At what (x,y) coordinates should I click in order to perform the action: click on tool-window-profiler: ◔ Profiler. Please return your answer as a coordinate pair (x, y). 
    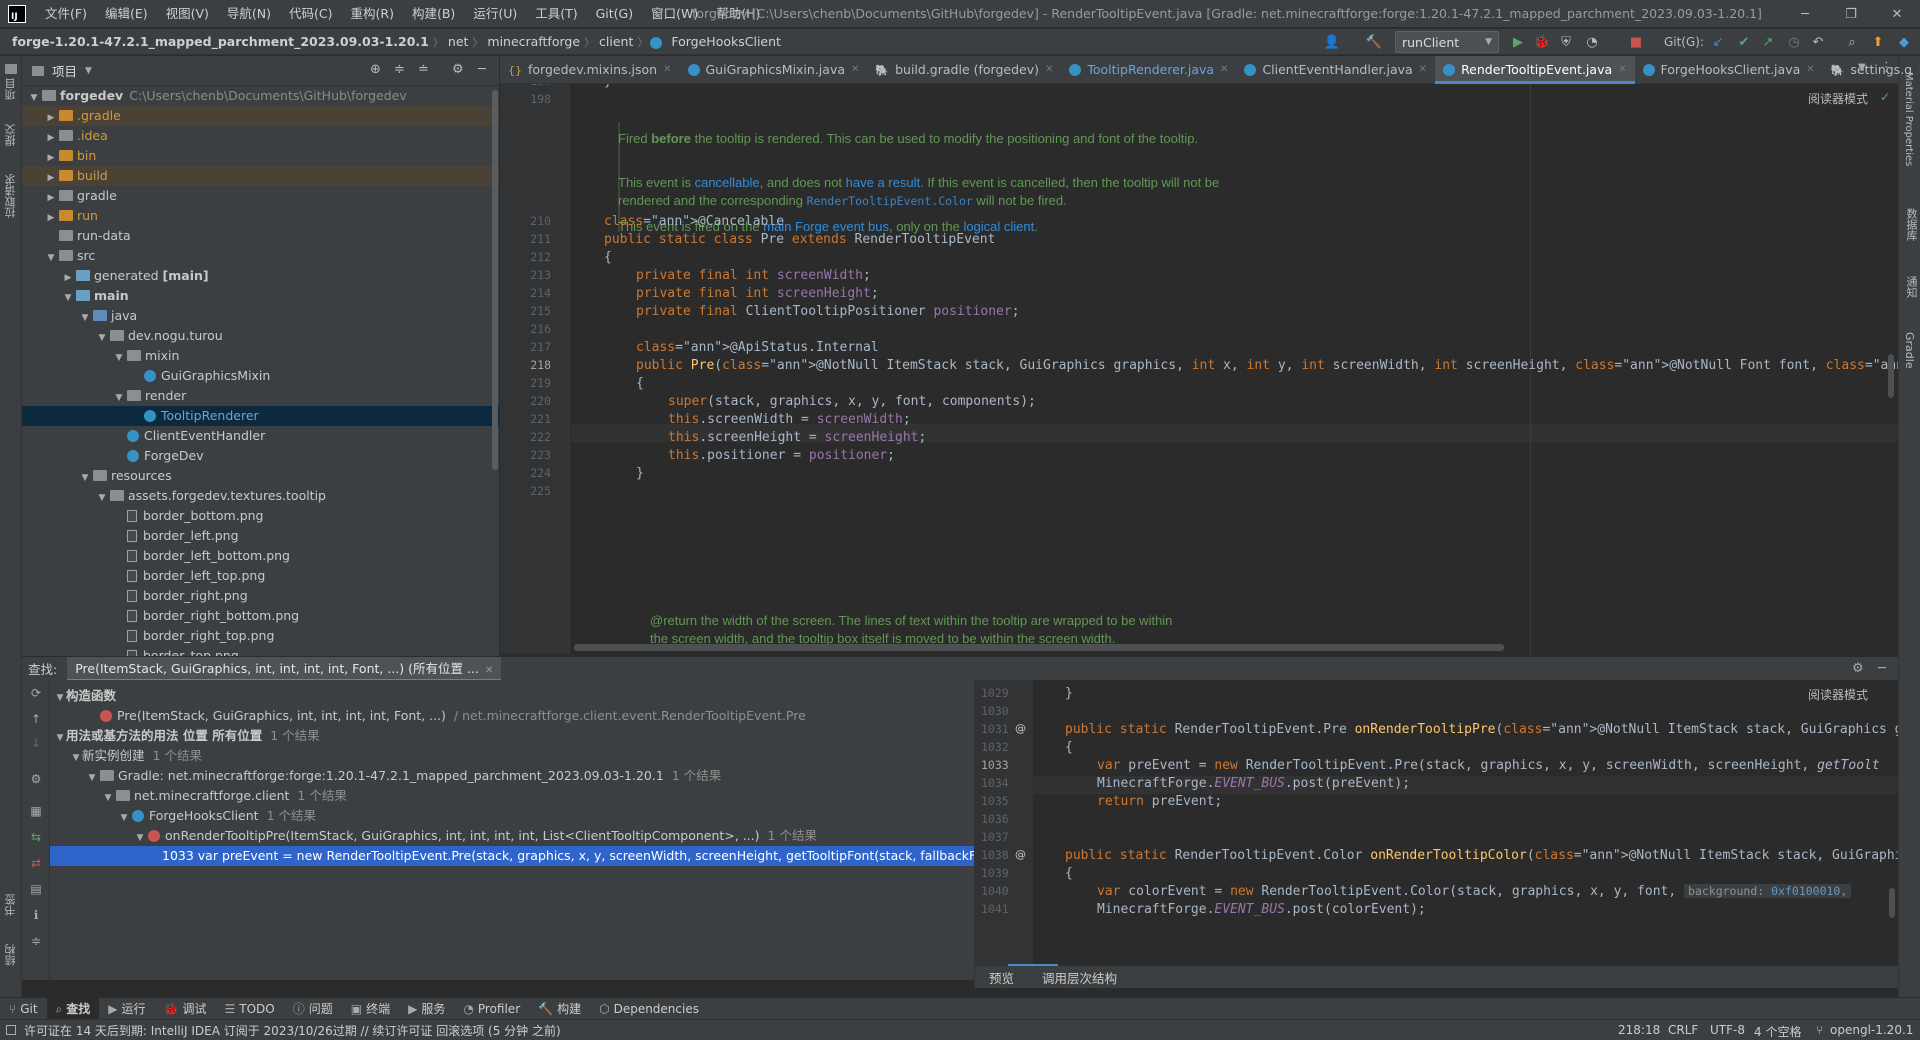
    Looking at the image, I should click on (491, 1009).